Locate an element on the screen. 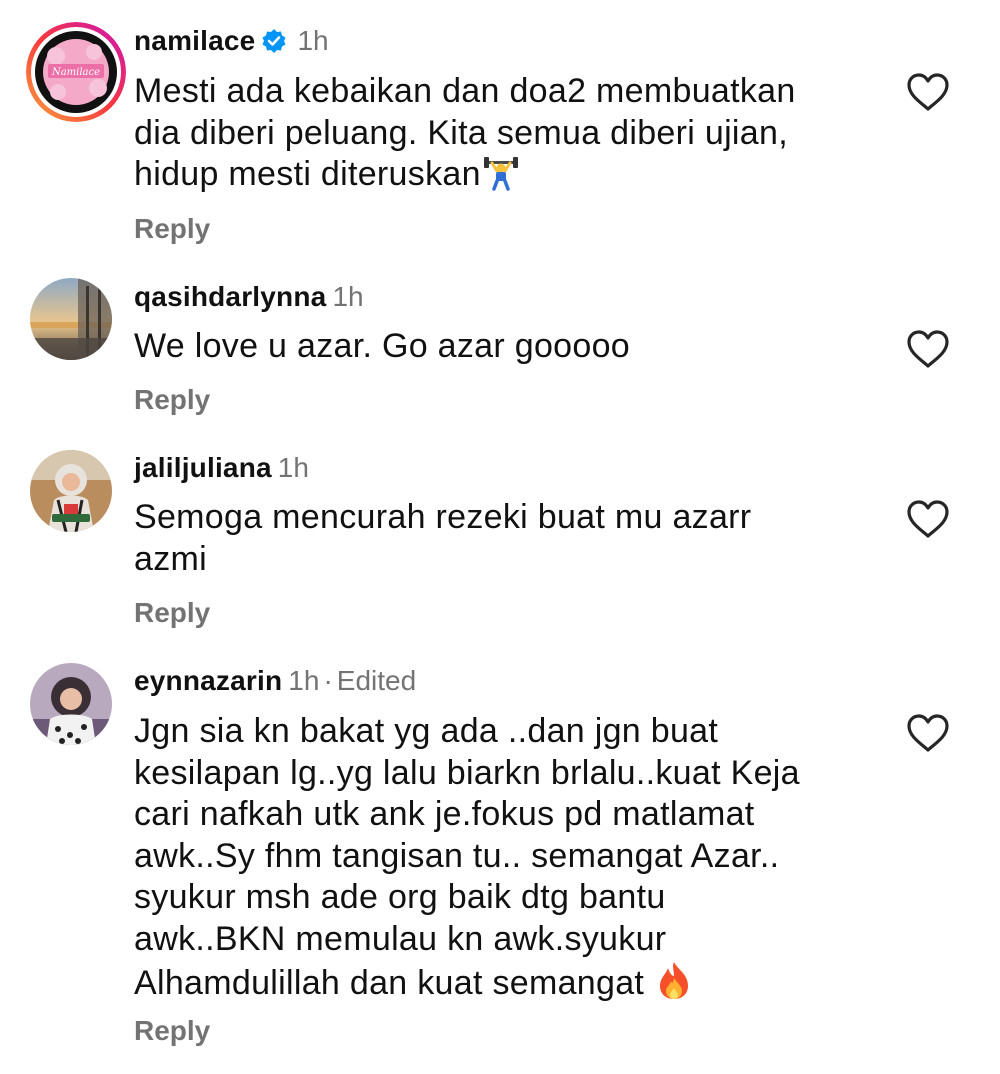 This screenshot has width=1000, height=1074. comment-header: namilace 1h is located at coordinates (231, 43).